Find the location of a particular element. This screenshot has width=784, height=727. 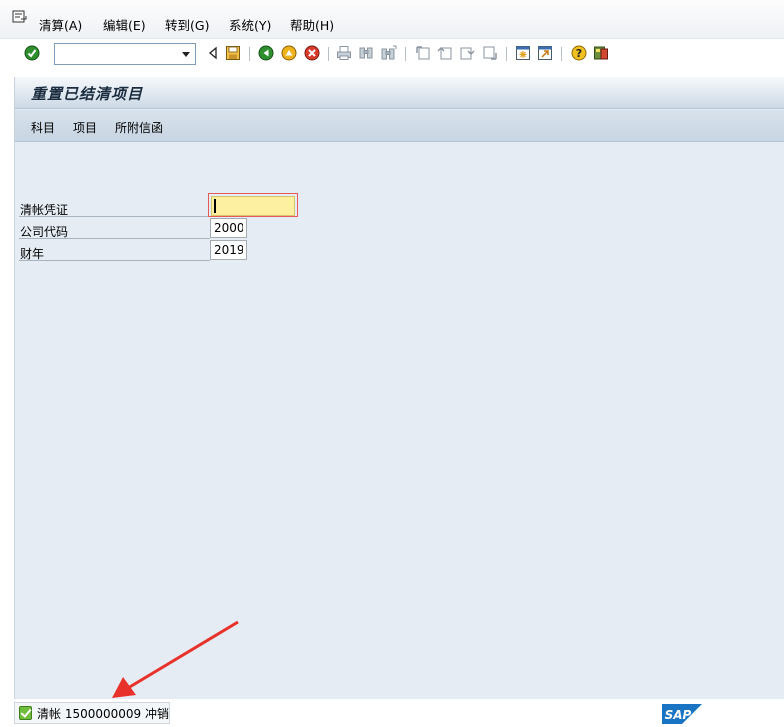

layout-menu-icon is located at coordinates (601, 53).